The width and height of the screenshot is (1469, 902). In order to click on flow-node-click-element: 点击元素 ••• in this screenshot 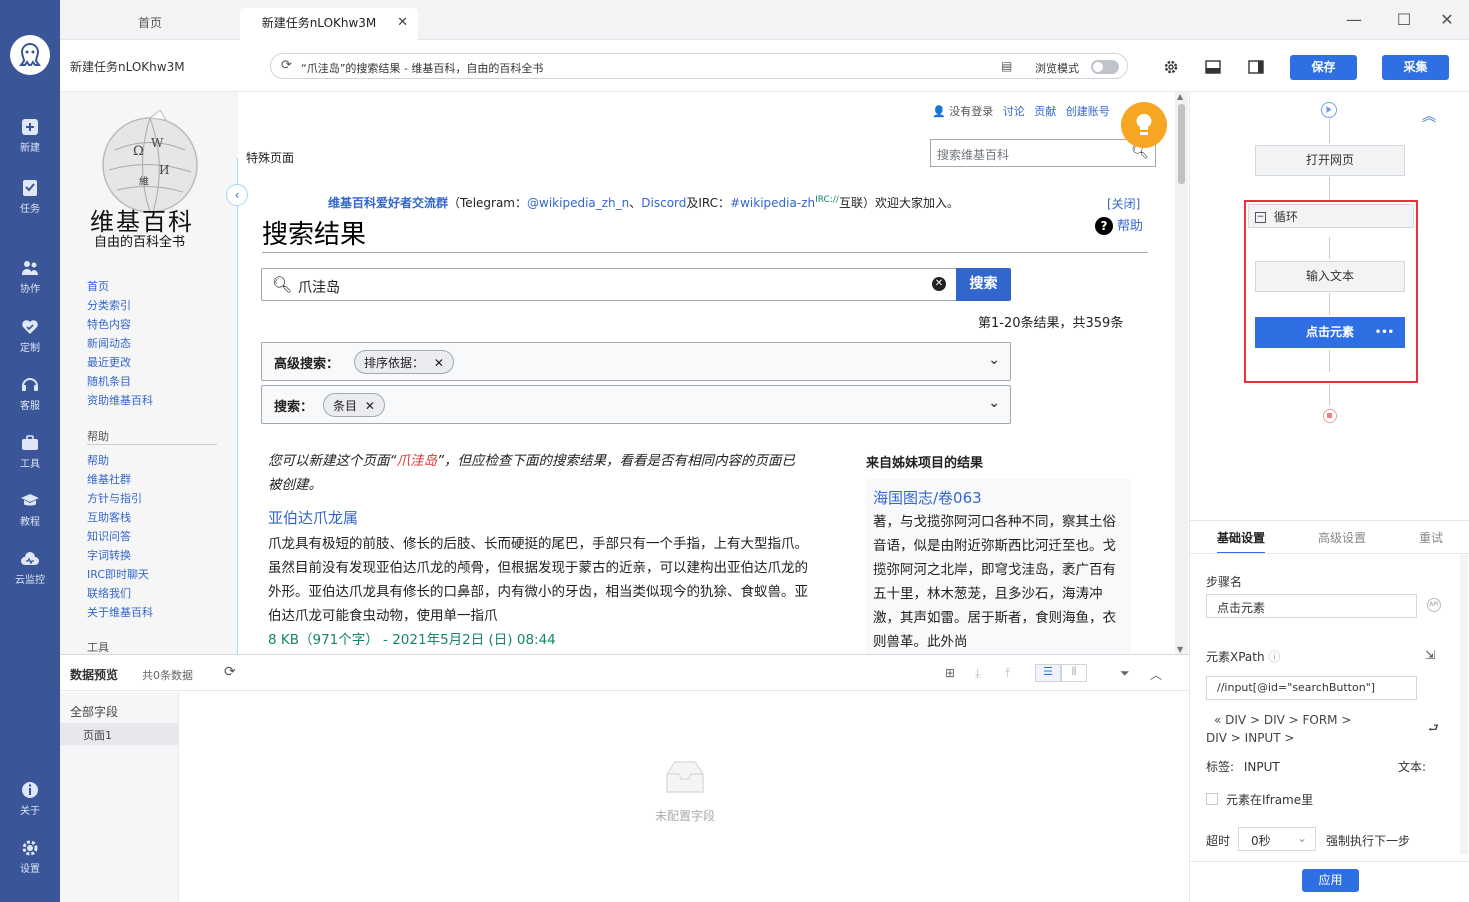, I will do `click(1330, 332)`.